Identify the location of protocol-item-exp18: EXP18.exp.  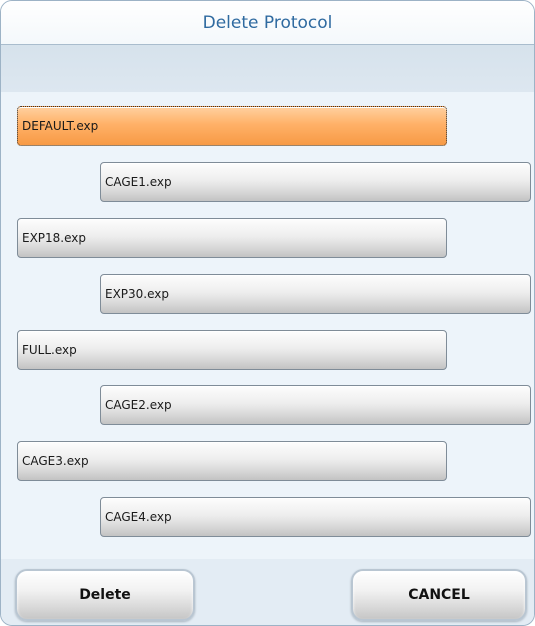
(232, 238).